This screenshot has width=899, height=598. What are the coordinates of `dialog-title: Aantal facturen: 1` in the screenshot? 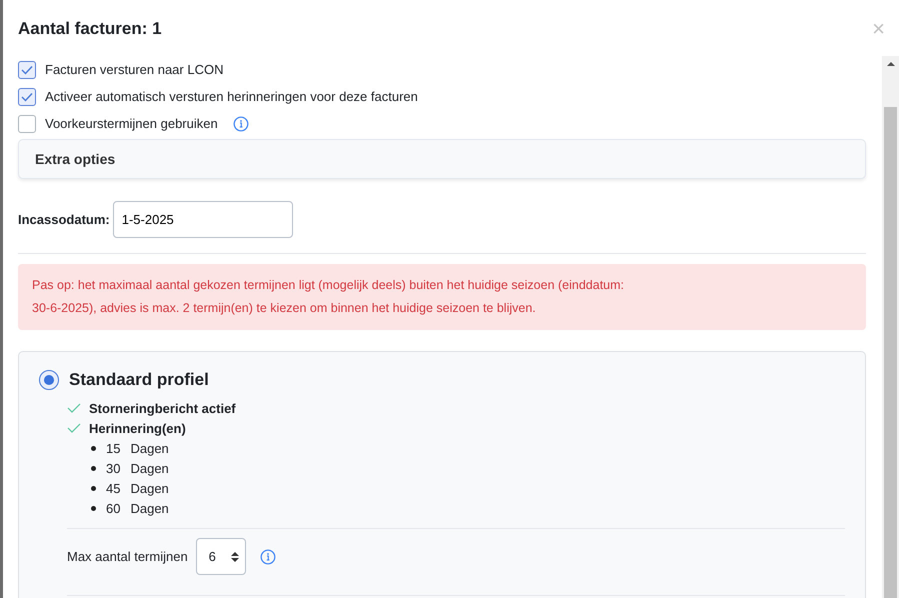 It's located at (90, 29).